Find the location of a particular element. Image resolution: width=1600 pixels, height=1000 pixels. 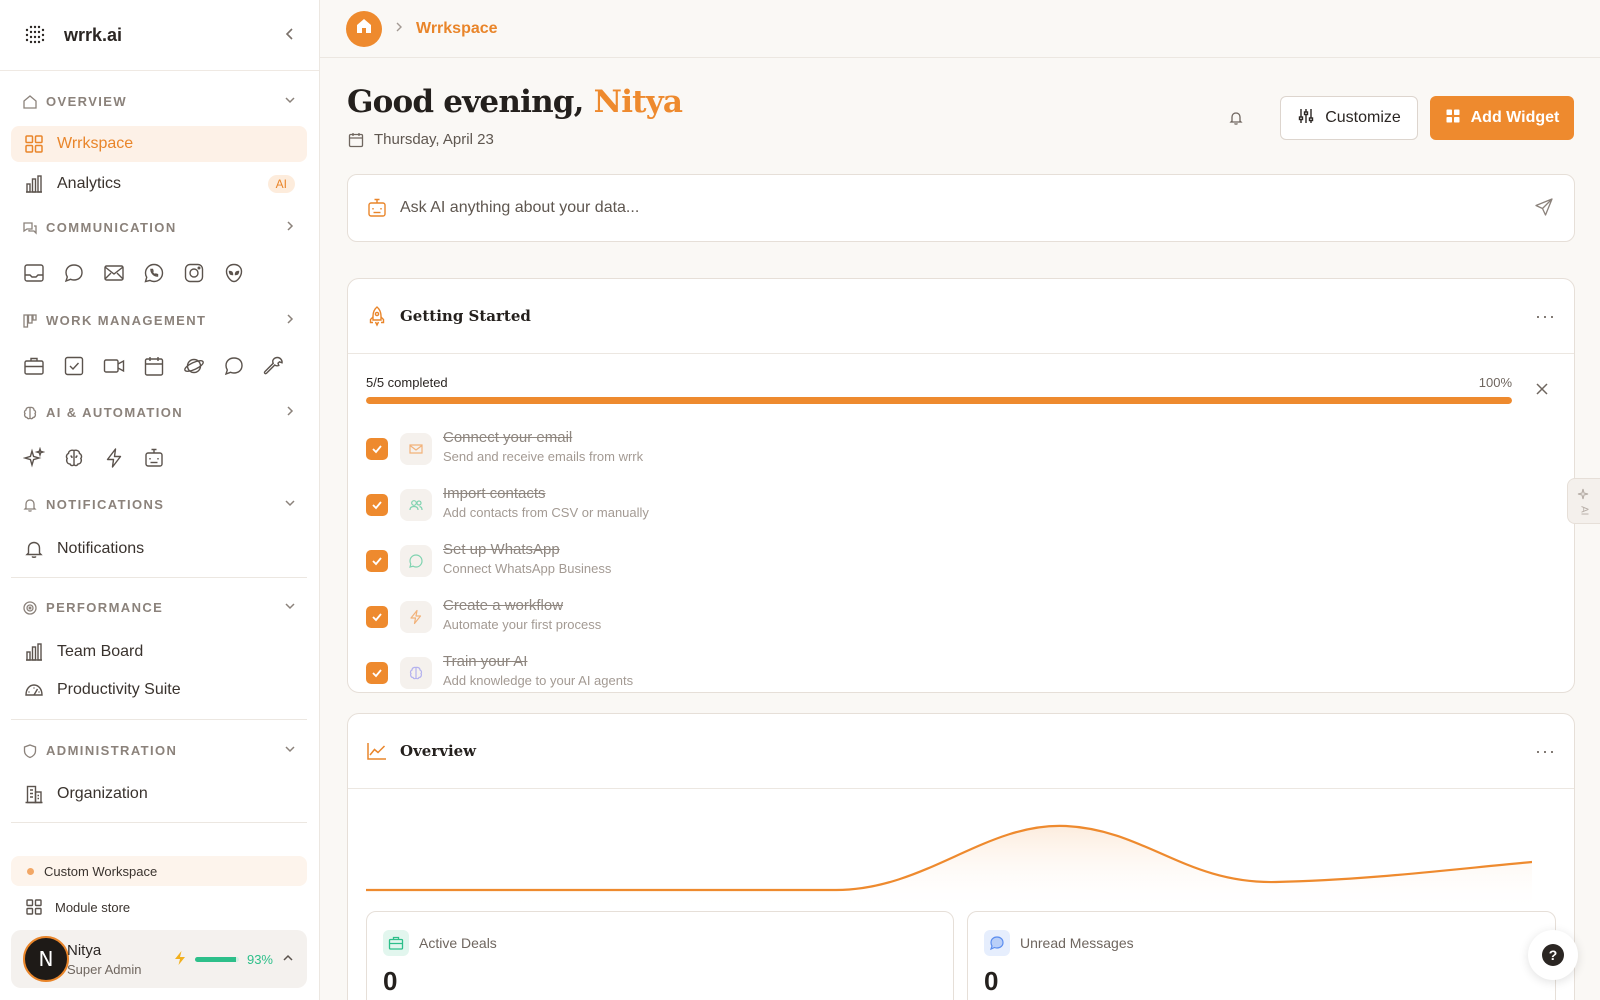

section-communication: COMMUNICATION is located at coordinates (159, 227).